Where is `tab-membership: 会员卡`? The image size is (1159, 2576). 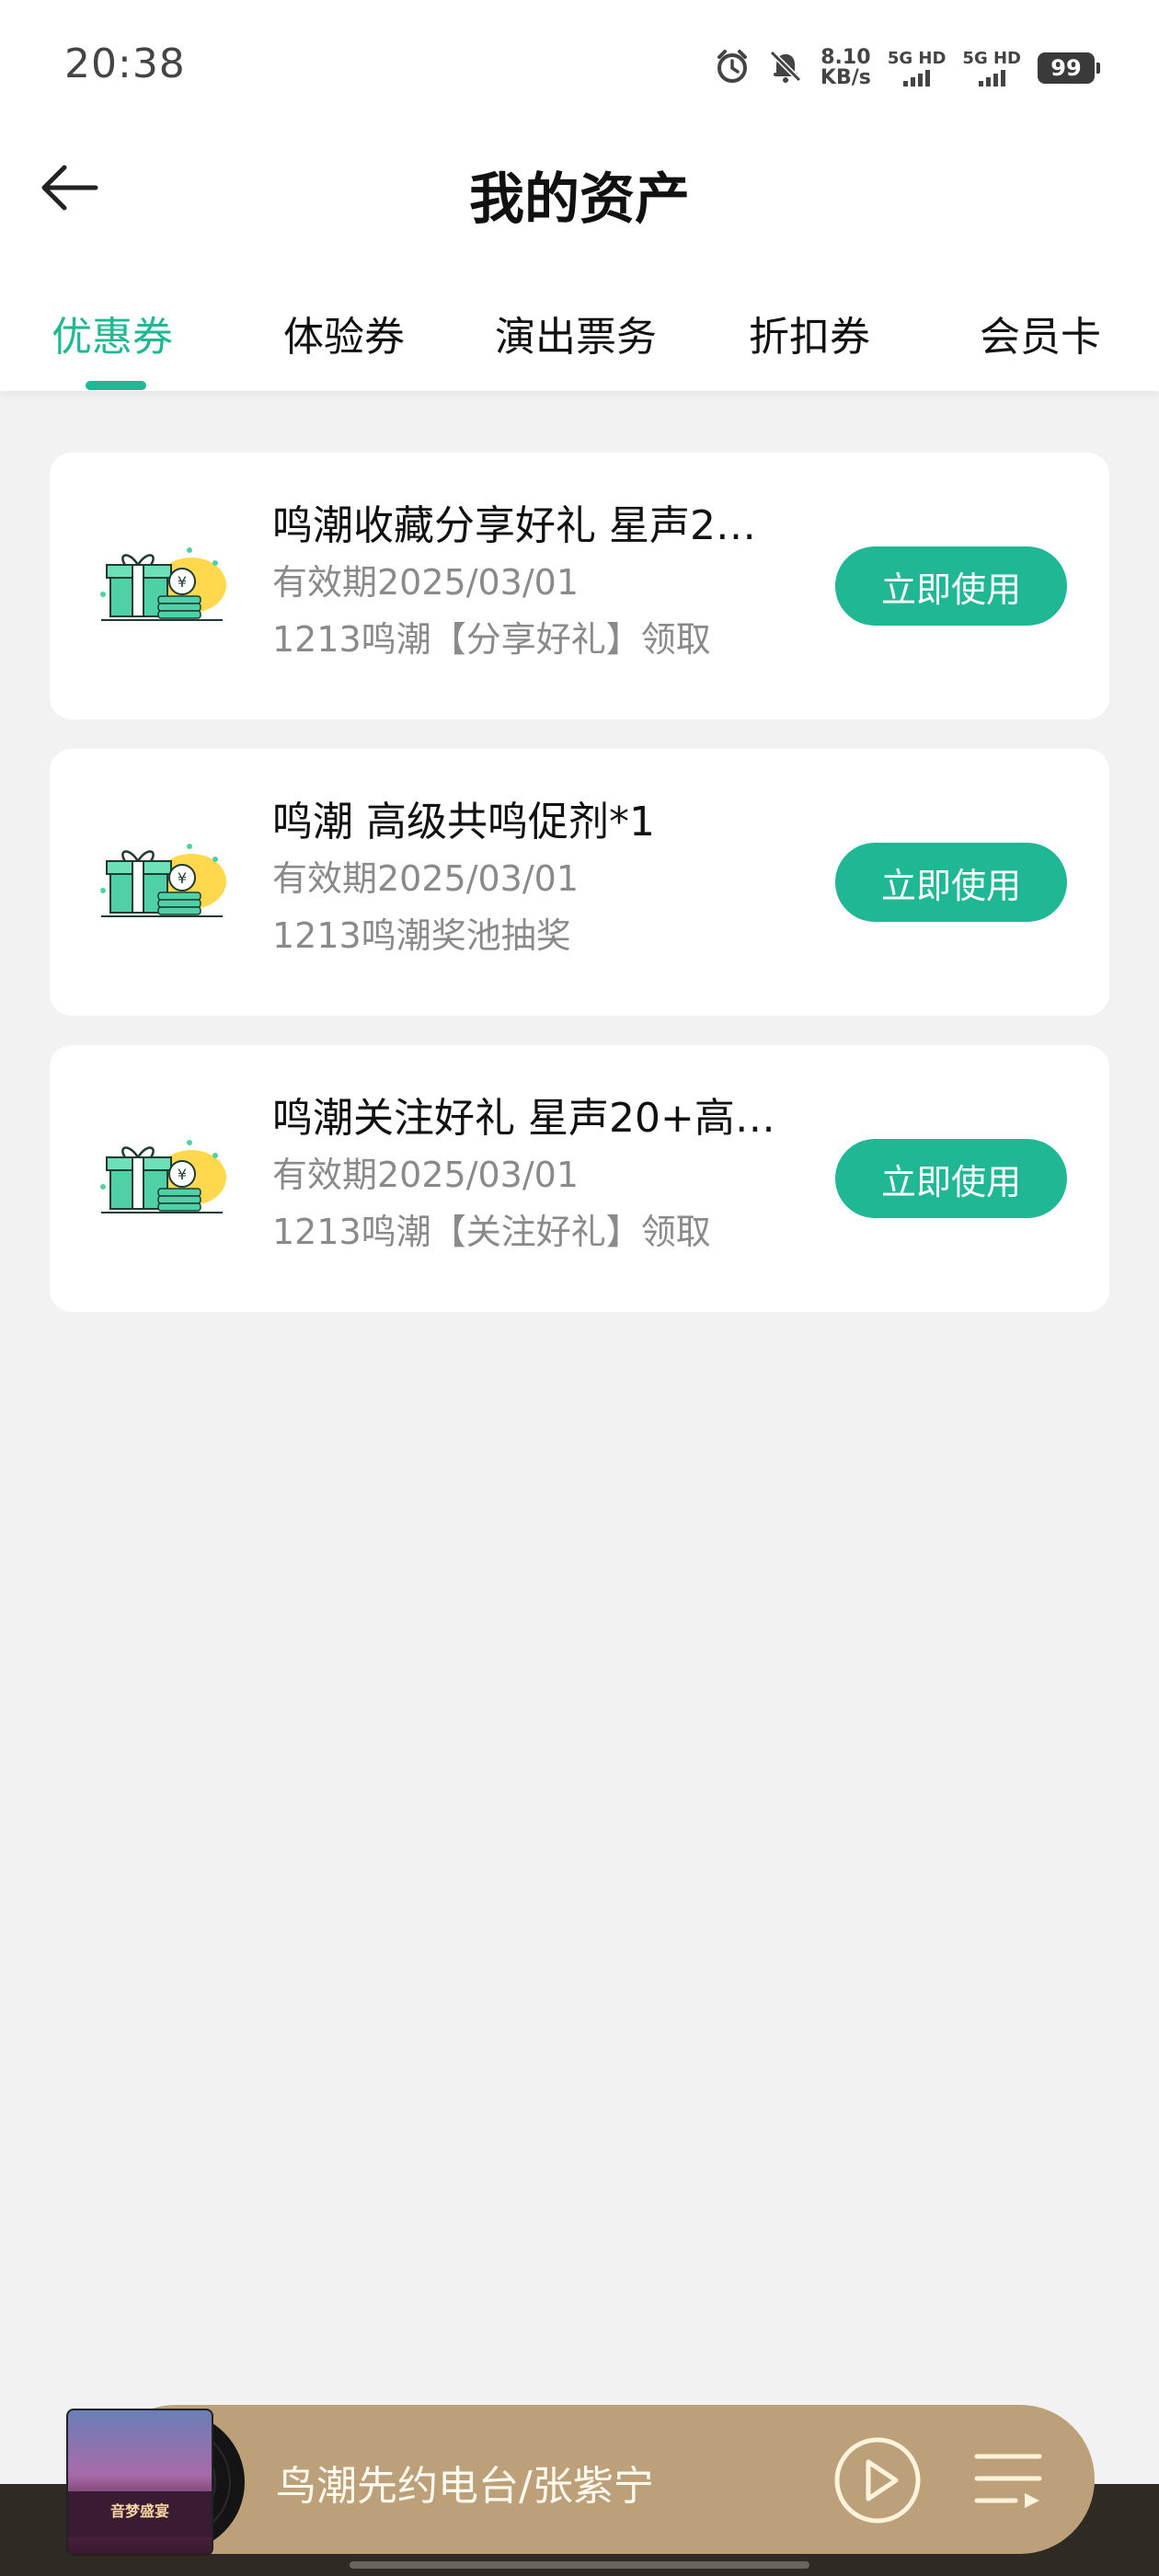 tab-membership: 会员卡 is located at coordinates (1040, 333).